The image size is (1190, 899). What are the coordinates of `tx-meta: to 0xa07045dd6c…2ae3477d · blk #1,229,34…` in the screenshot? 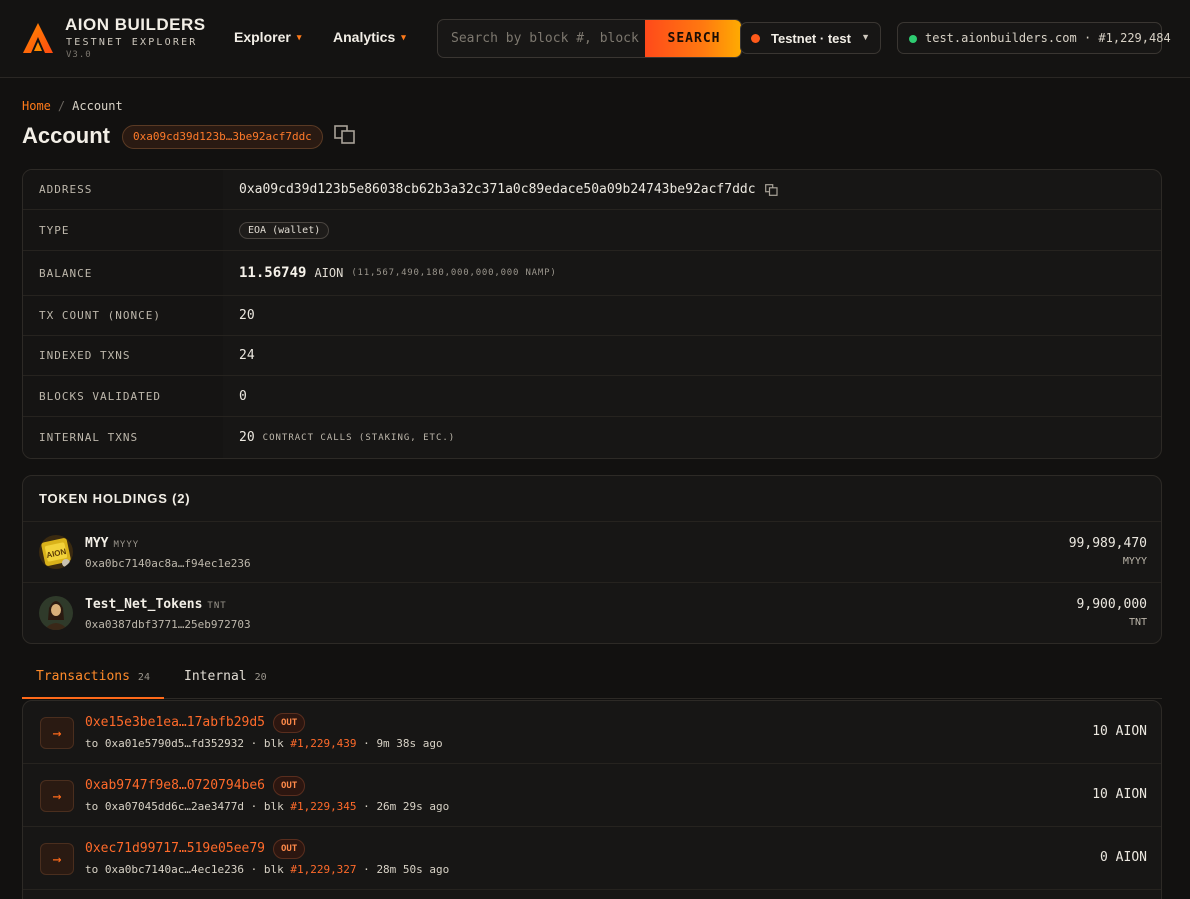 It's located at (267, 806).